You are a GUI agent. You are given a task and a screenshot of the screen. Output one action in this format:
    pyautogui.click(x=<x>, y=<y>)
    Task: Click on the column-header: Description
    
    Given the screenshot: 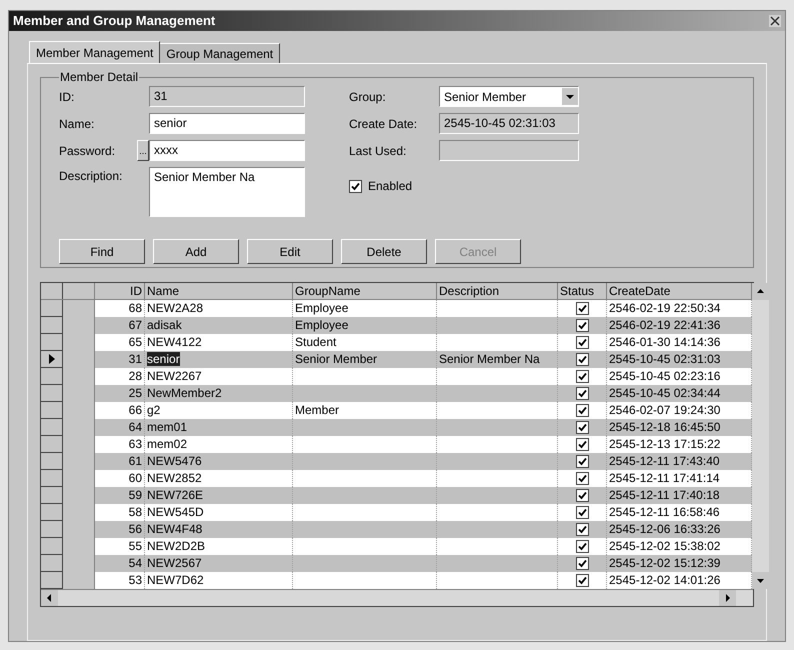 What is the action you would take?
    pyautogui.click(x=497, y=291)
    